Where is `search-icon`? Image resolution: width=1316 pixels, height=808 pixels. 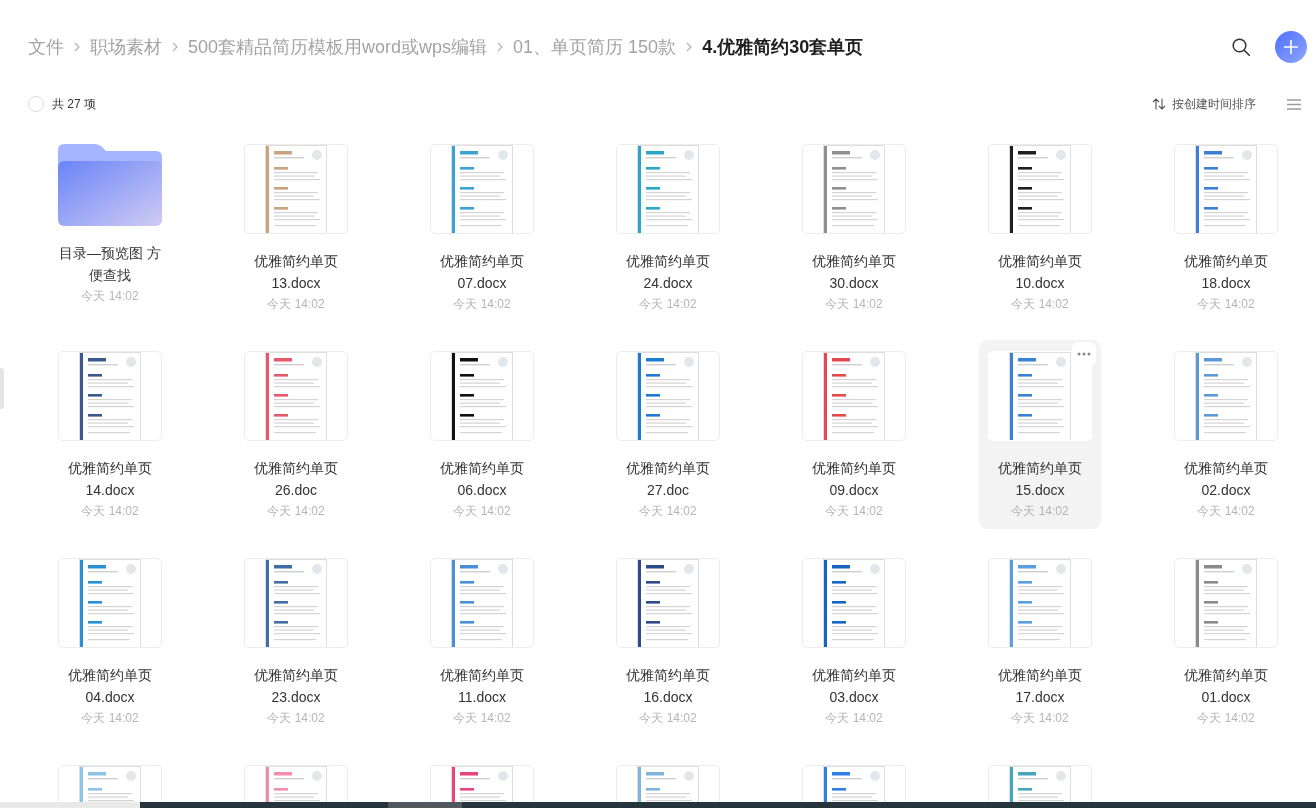
search-icon is located at coordinates (1241, 47).